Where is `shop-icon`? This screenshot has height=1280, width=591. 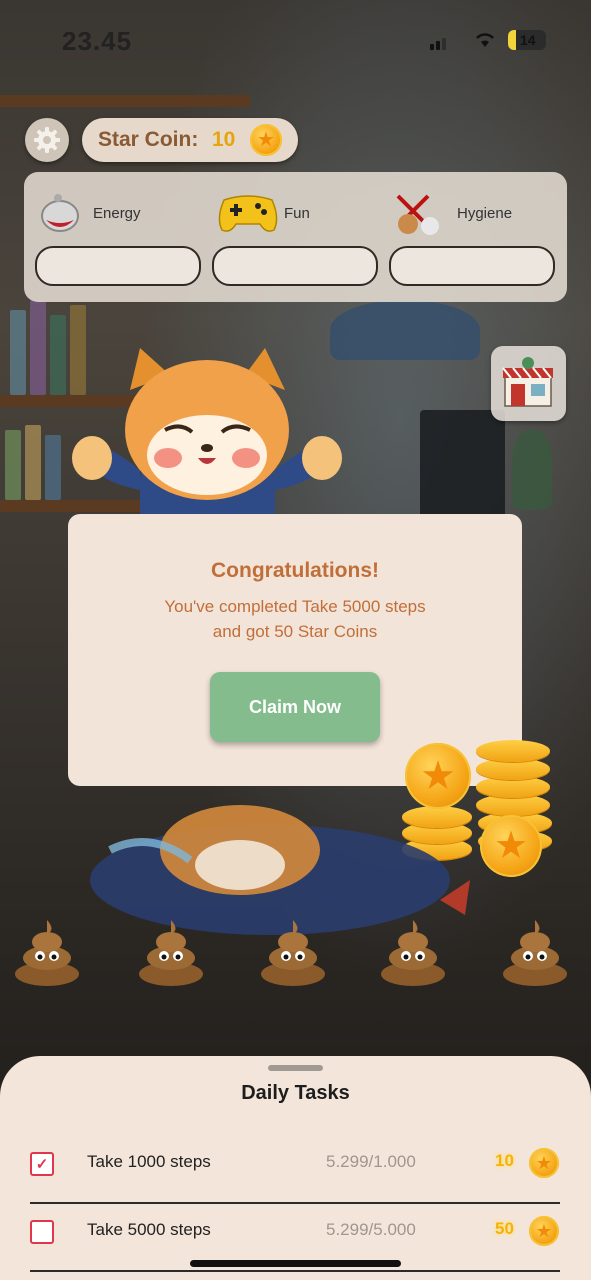
shop-icon is located at coordinates (527, 382).